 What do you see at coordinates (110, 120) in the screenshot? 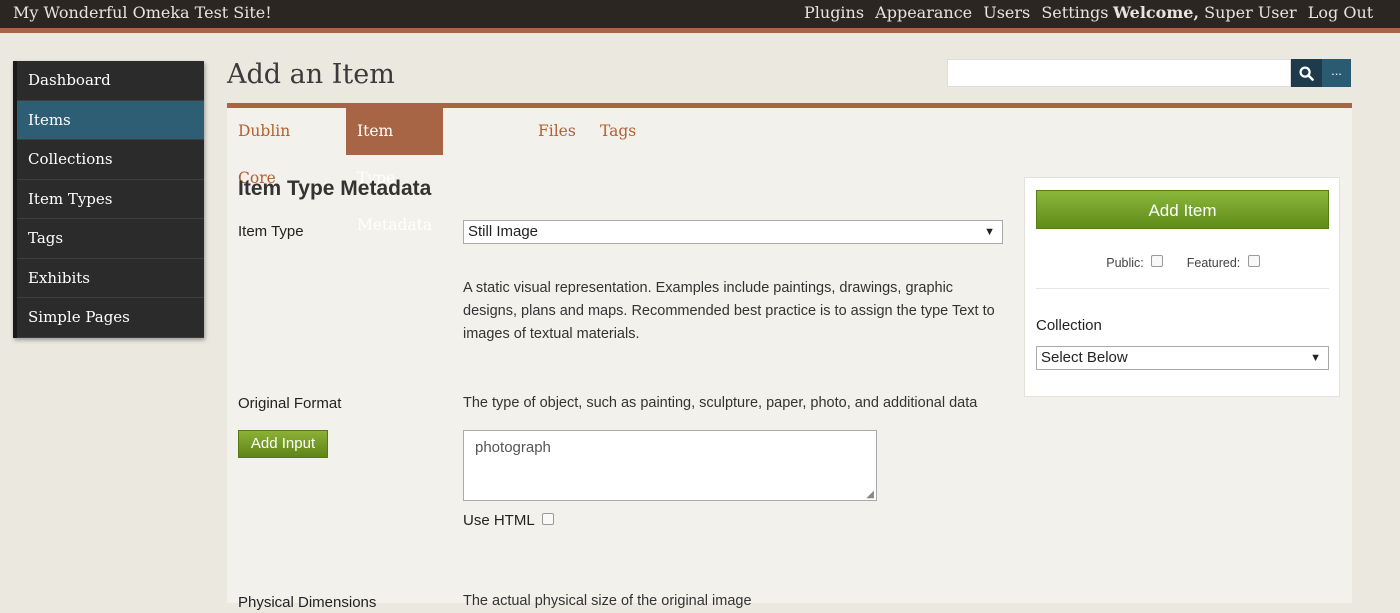
I see `sidebar-item-items: Items` at bounding box center [110, 120].